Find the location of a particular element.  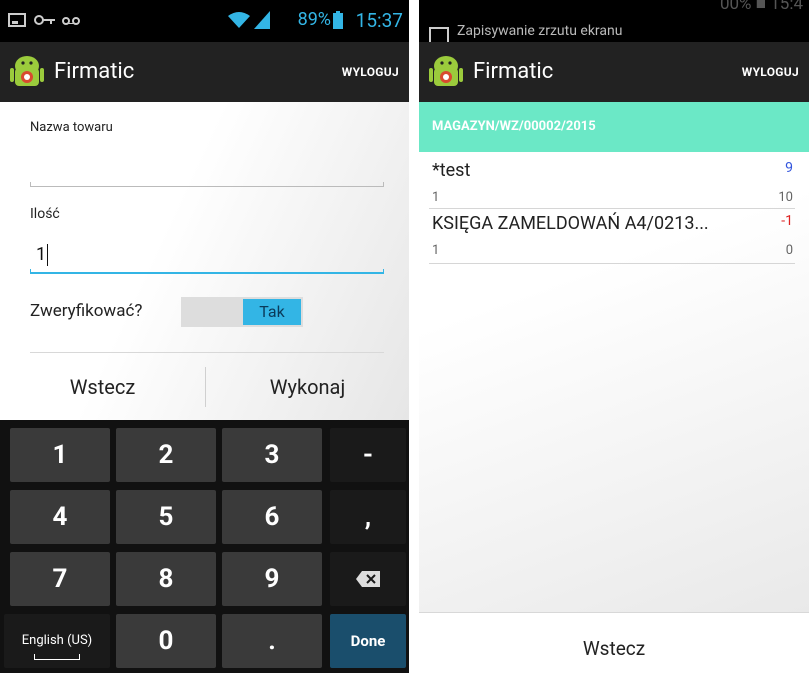

quantity-input: 1 is located at coordinates (42, 255).